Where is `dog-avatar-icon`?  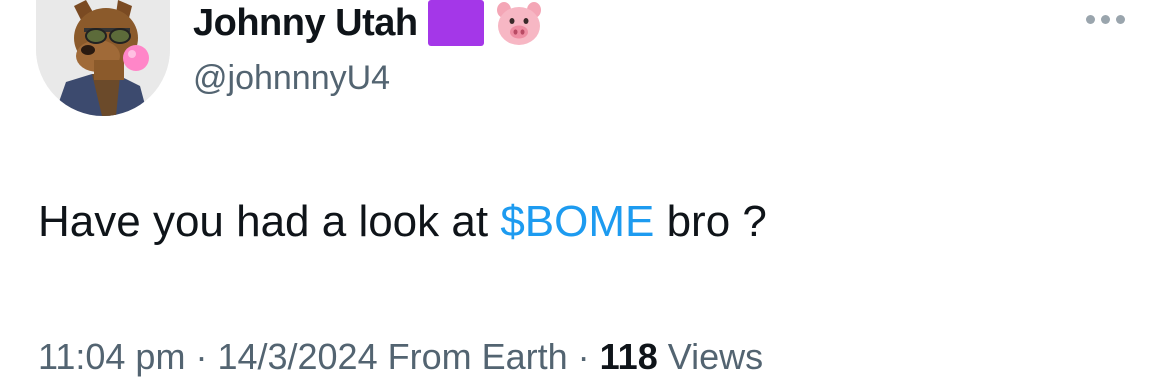 dog-avatar-icon is located at coordinates (103, 58).